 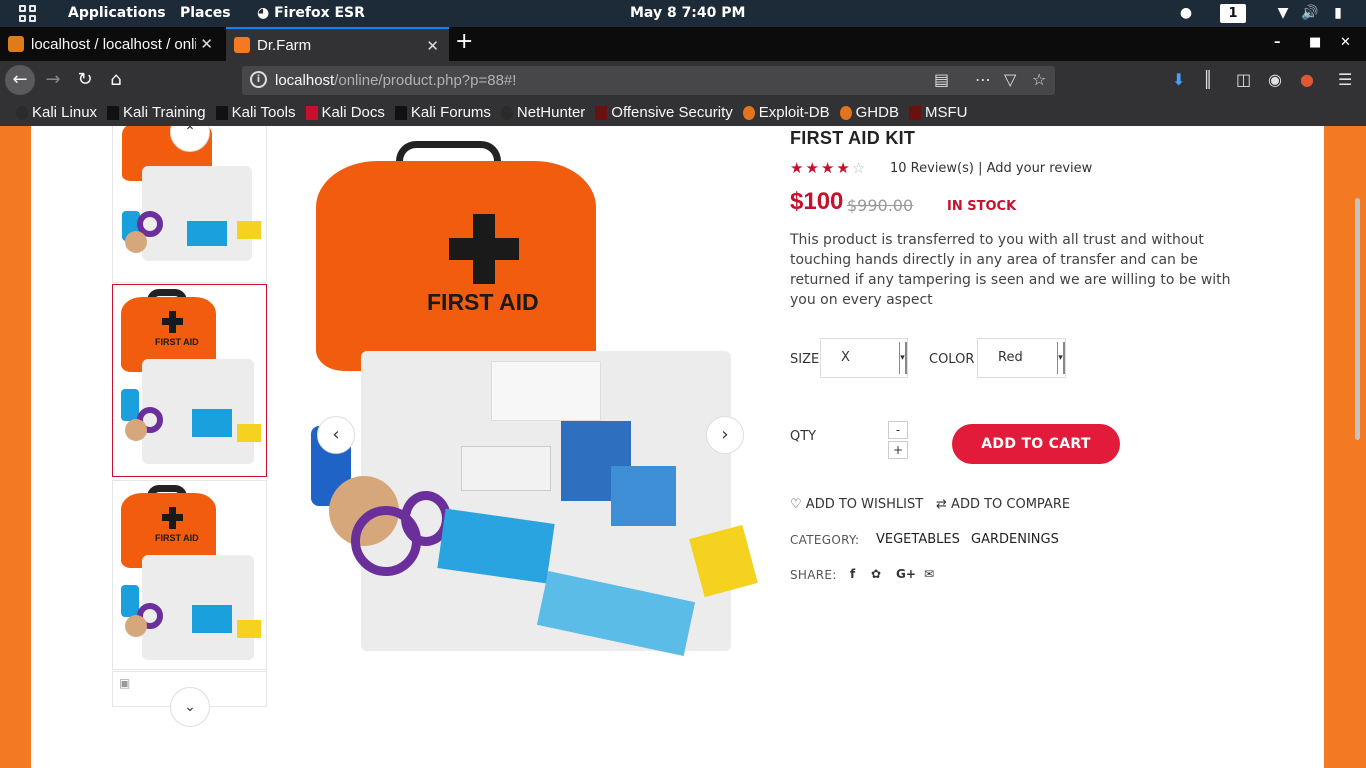 I want to click on ghdb-icon, so click(x=845, y=112).